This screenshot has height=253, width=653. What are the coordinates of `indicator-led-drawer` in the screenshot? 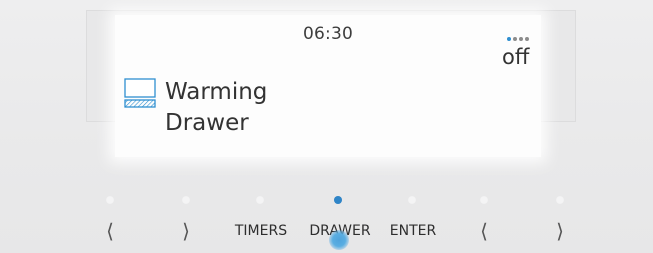 It's located at (338, 200).